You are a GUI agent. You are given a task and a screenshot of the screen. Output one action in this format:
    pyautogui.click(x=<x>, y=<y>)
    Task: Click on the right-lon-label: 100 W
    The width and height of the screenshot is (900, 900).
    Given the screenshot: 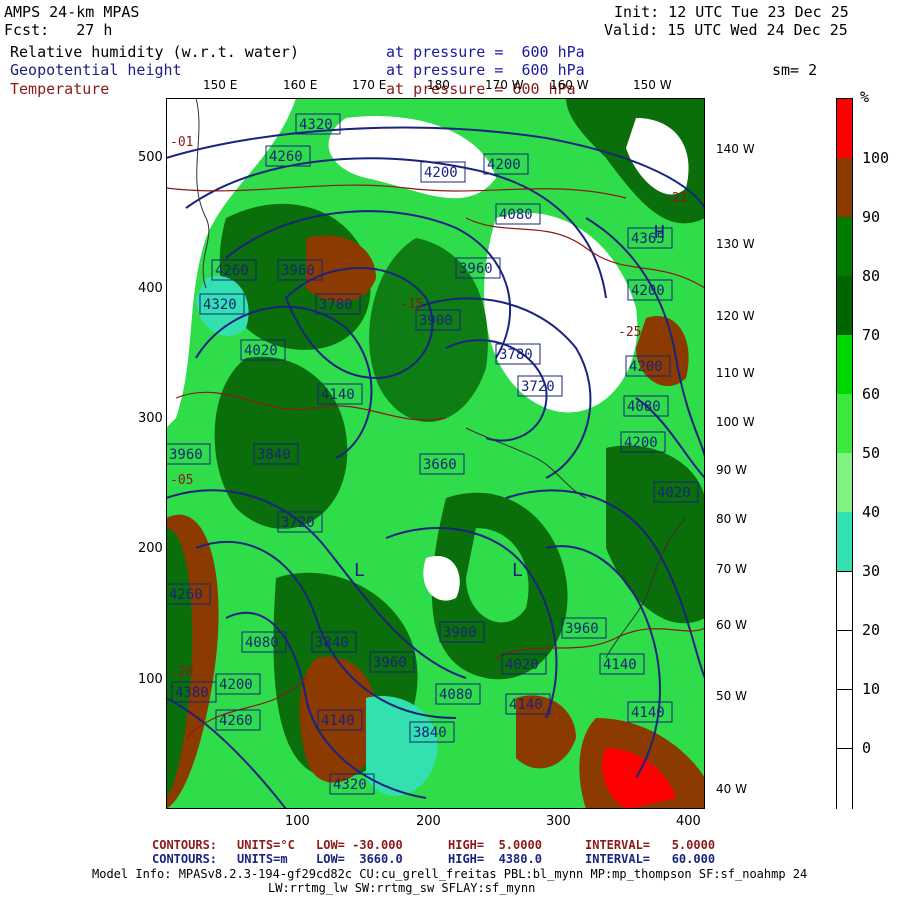 What is the action you would take?
    pyautogui.click(x=735, y=422)
    